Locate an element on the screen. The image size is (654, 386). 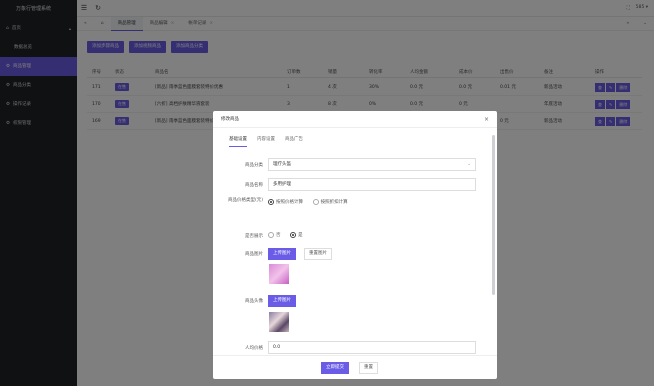
upload-avatar-button: 上传图片 is located at coordinates (282, 301).